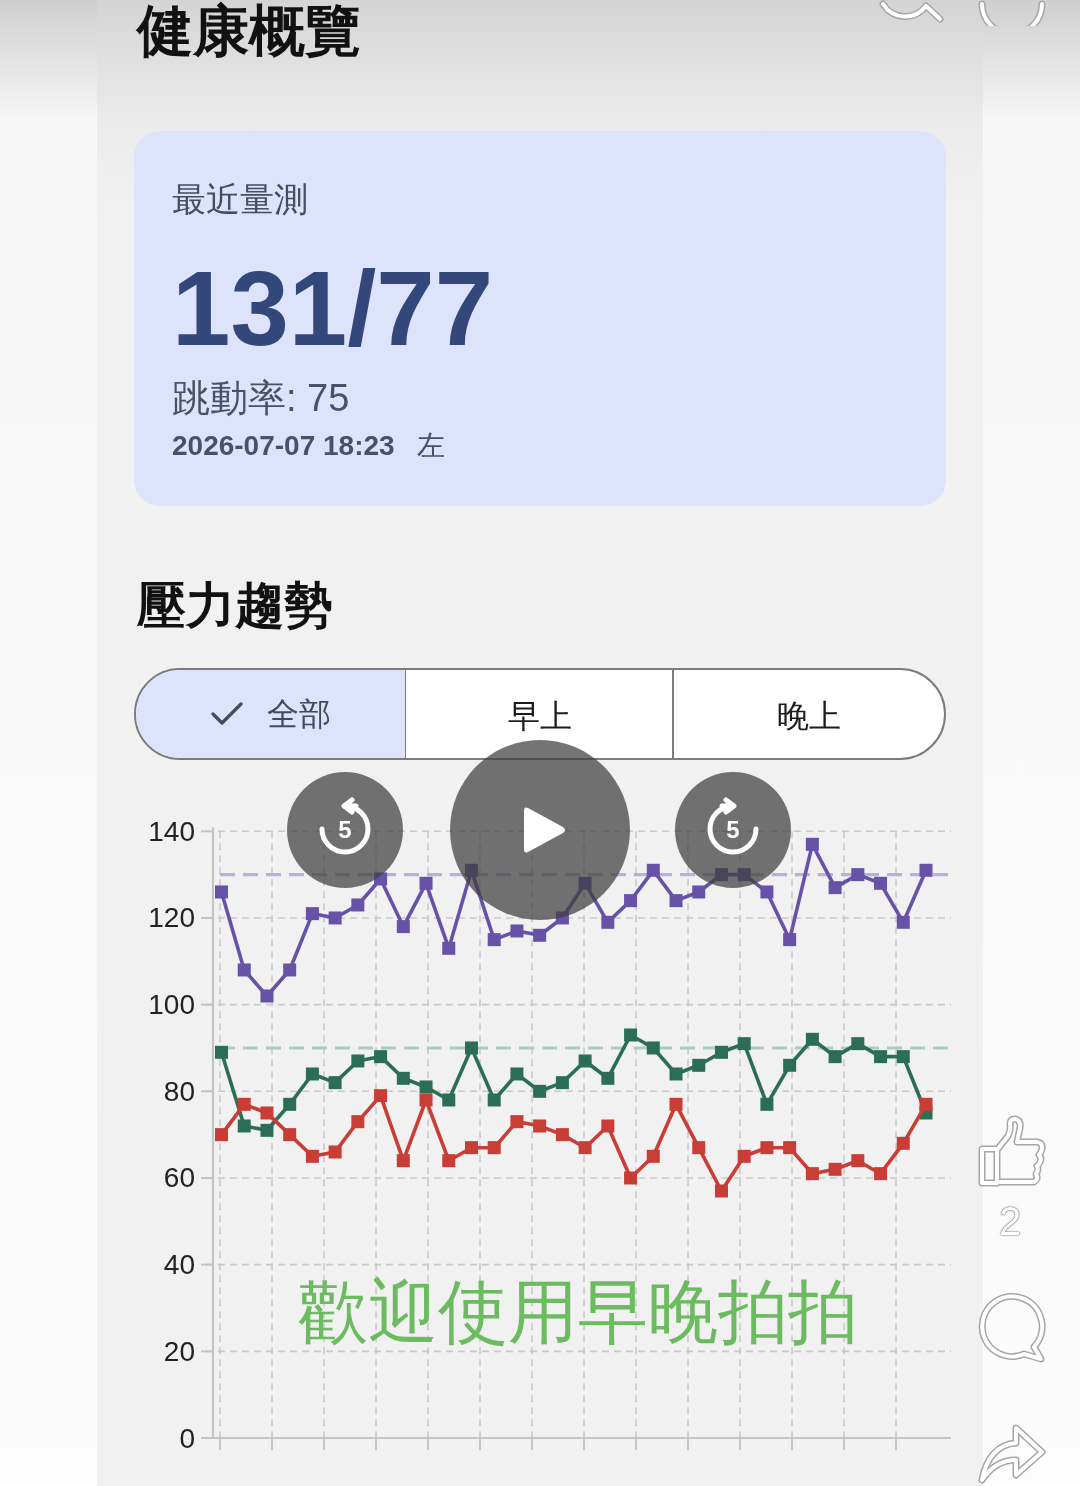 This screenshot has width=1080, height=1486. Describe the element at coordinates (179, 1178) in the screenshot. I see `y-tick-label: 60` at that location.